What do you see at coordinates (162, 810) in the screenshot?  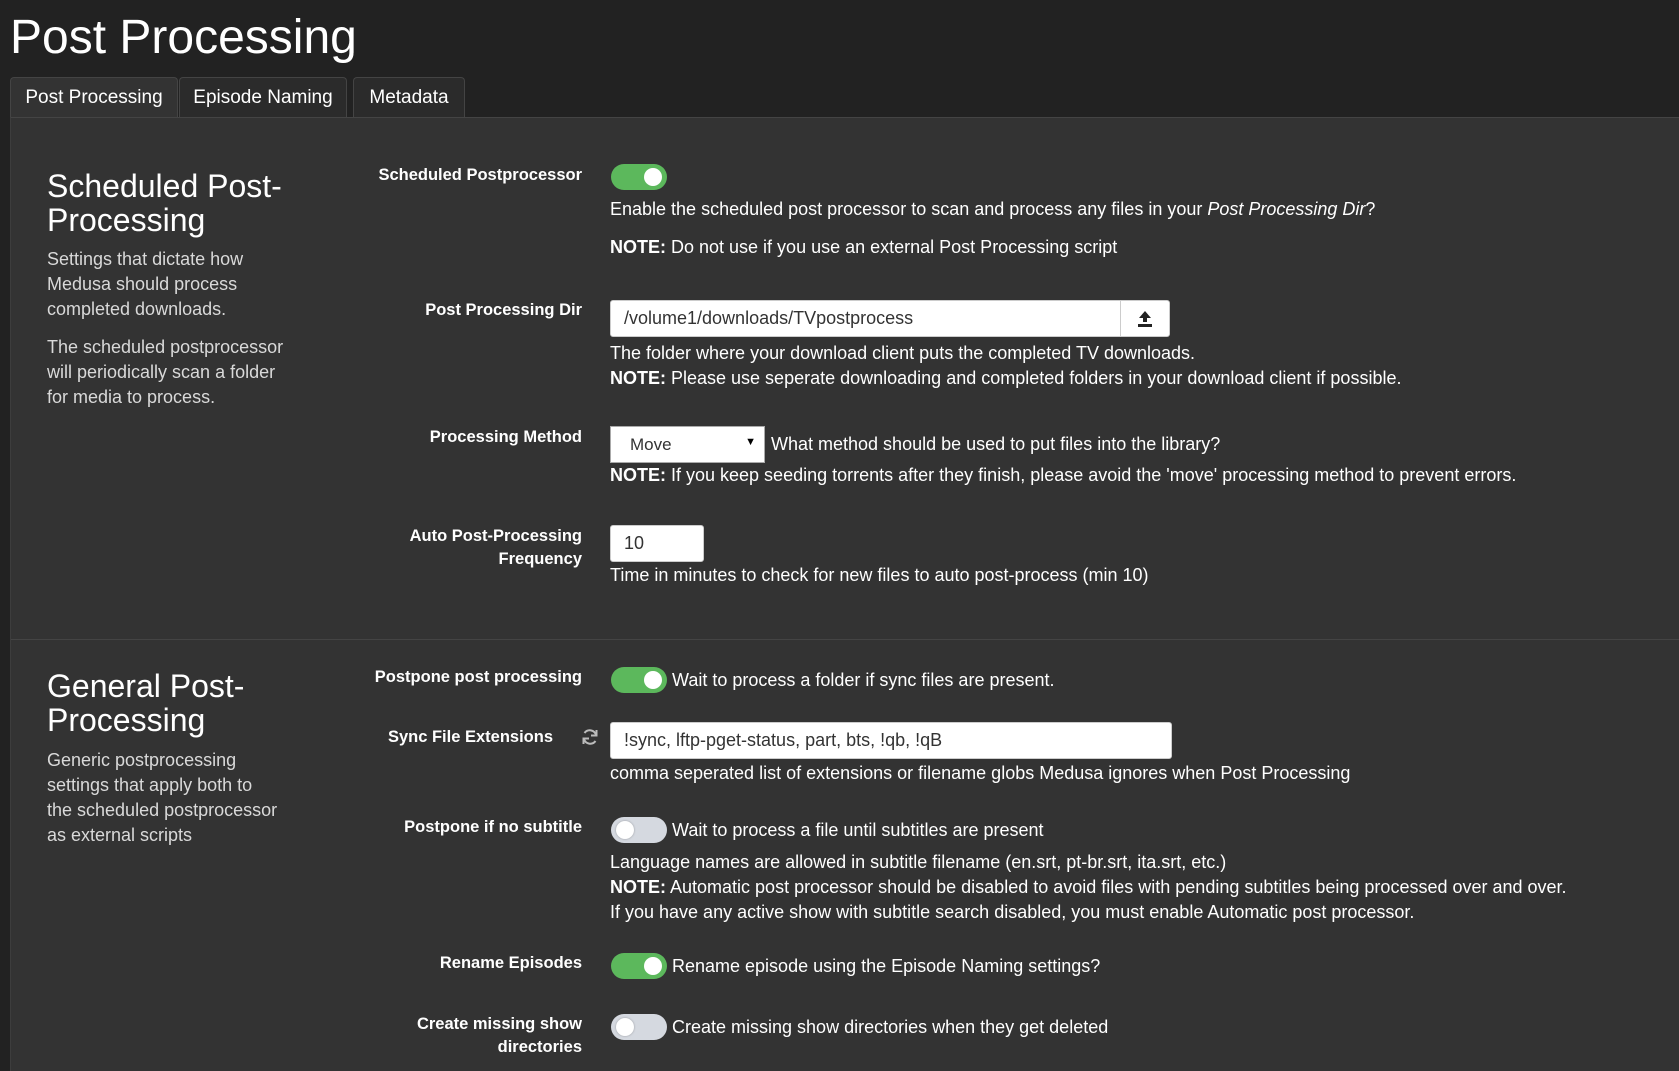 I see `description-line: the scheduled postprocessor` at bounding box center [162, 810].